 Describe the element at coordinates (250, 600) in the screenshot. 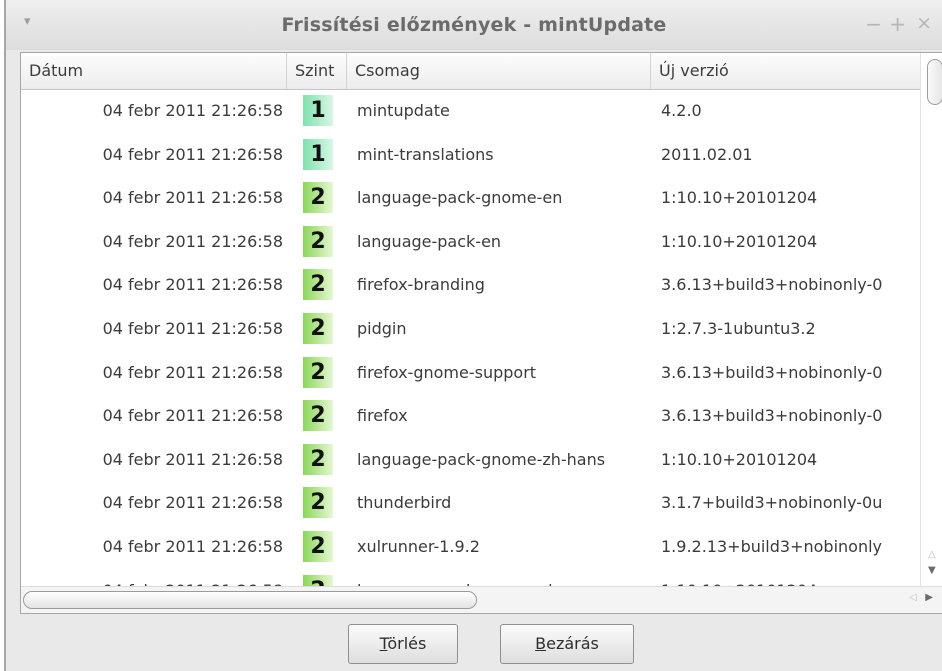

I see `horizontal-scroll-thumb` at that location.